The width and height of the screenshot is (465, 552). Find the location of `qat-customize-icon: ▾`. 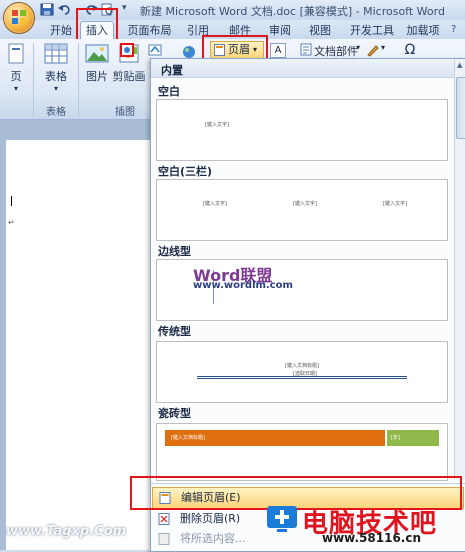

qat-customize-icon: ▾ is located at coordinates (124, 8).